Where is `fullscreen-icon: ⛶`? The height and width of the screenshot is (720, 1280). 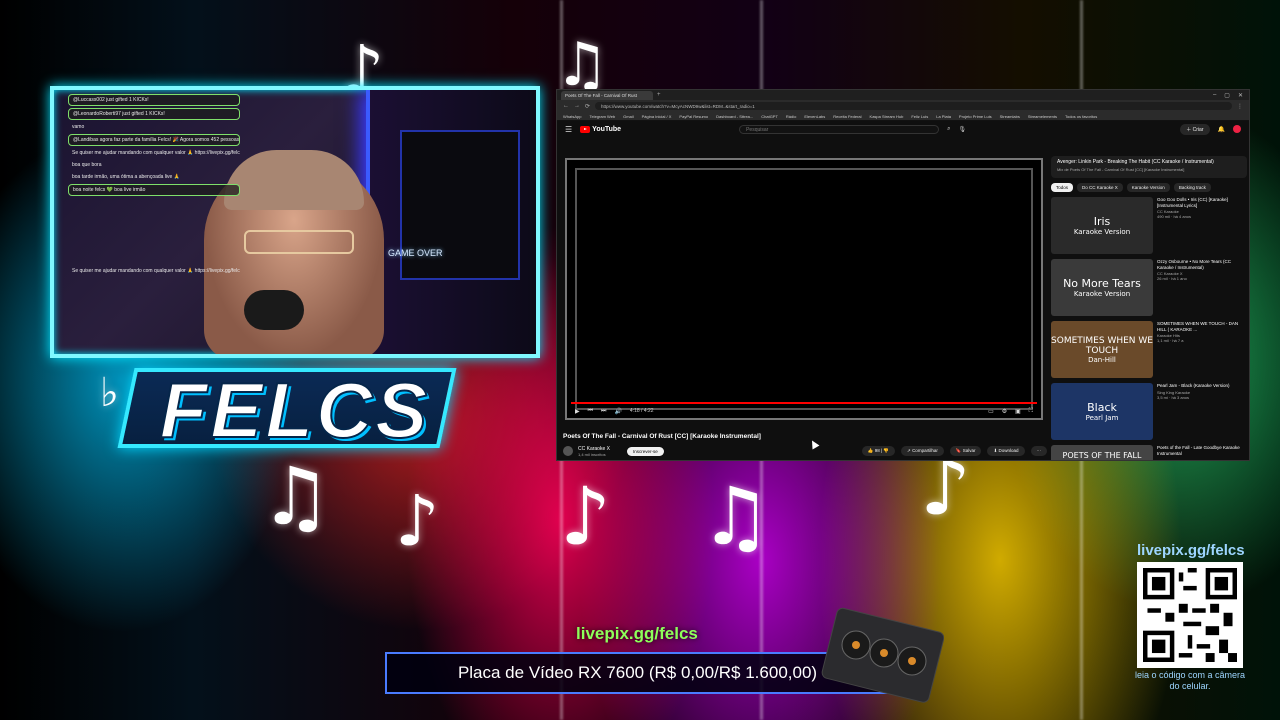 fullscreen-icon: ⛶ is located at coordinates (1031, 411).